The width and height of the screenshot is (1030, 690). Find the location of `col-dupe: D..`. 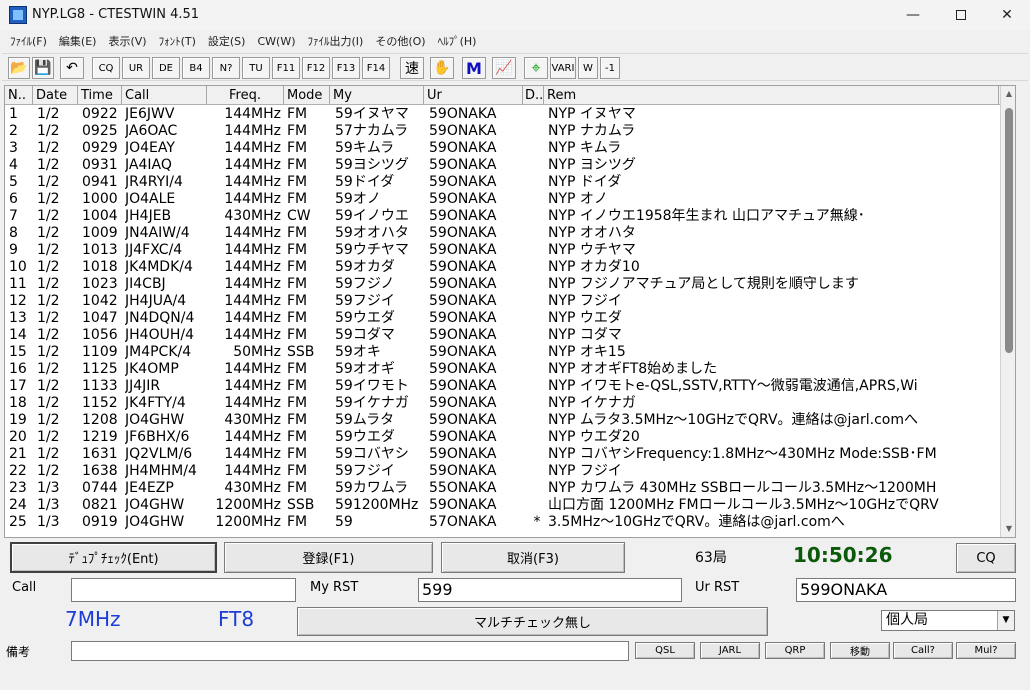

col-dupe: D.. is located at coordinates (533, 95).